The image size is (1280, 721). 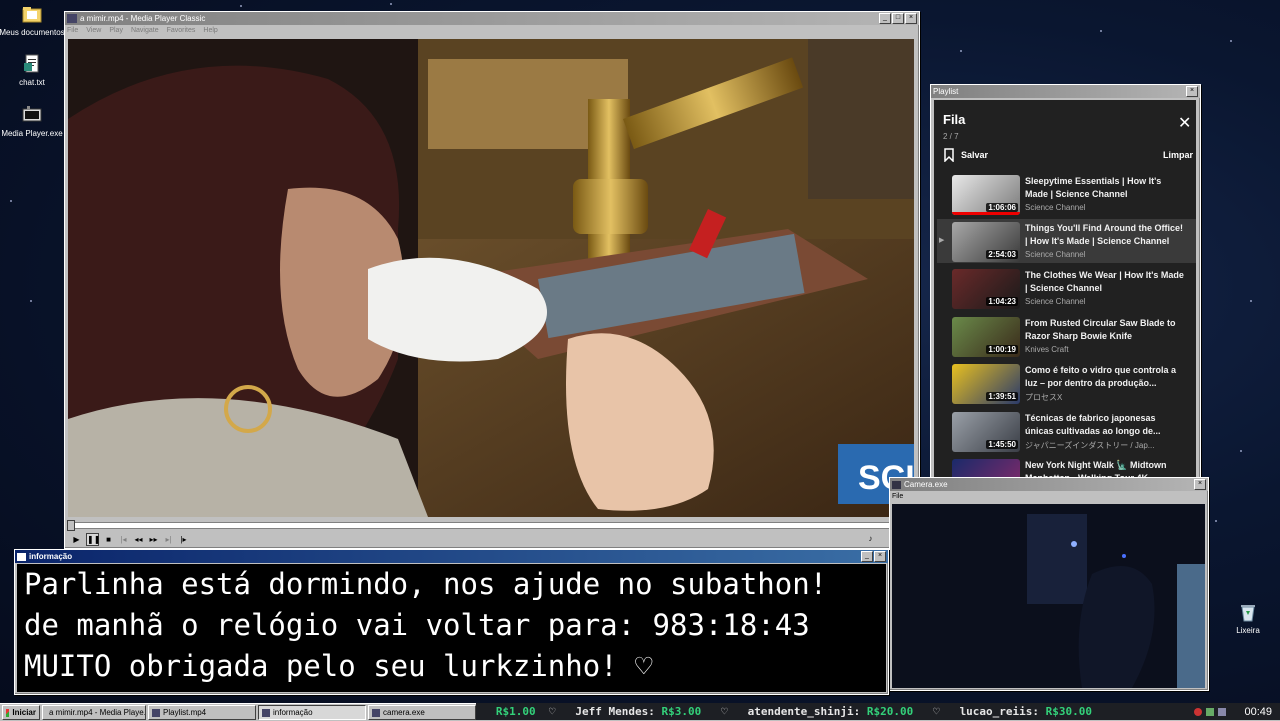 I want to click on queue-position: 2 / 7, so click(x=951, y=136).